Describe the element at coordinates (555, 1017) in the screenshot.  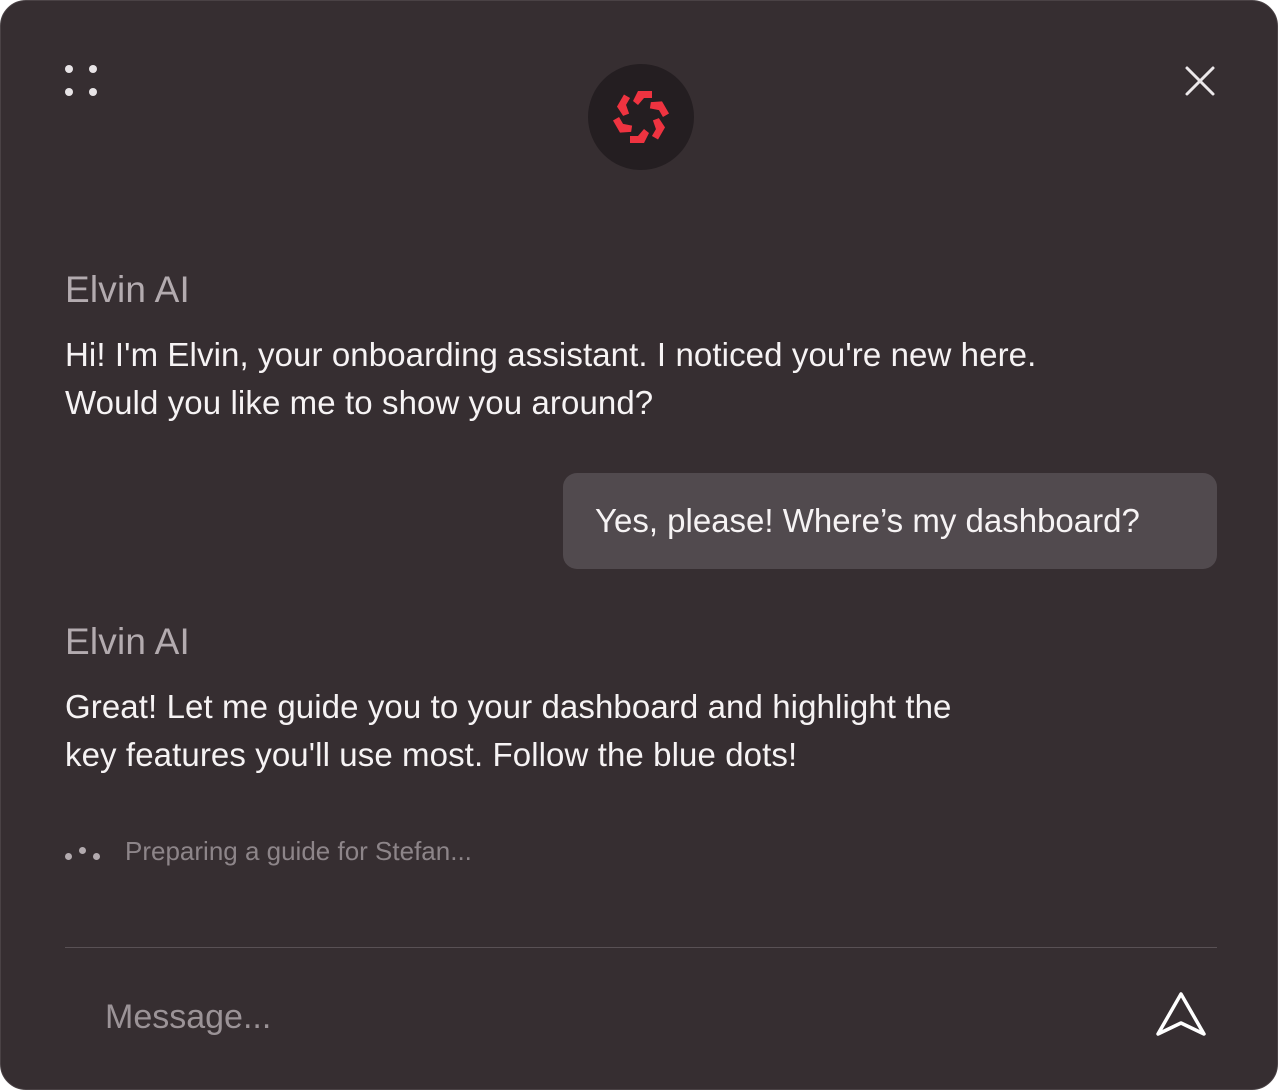
I see `message-input` at that location.